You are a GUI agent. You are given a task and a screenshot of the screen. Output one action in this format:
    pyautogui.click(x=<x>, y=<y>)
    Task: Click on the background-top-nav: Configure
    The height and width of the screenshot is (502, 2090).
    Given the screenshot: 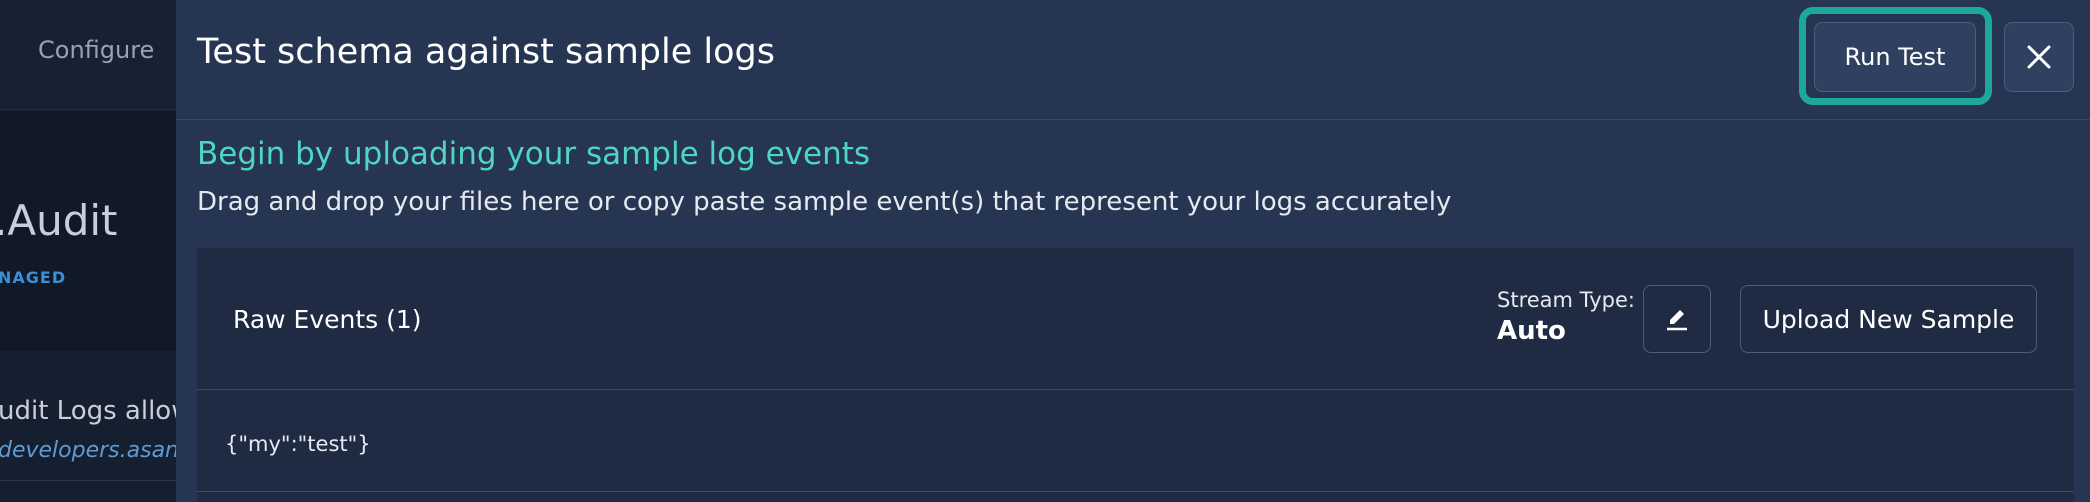 What is the action you would take?
    pyautogui.click(x=88, y=55)
    